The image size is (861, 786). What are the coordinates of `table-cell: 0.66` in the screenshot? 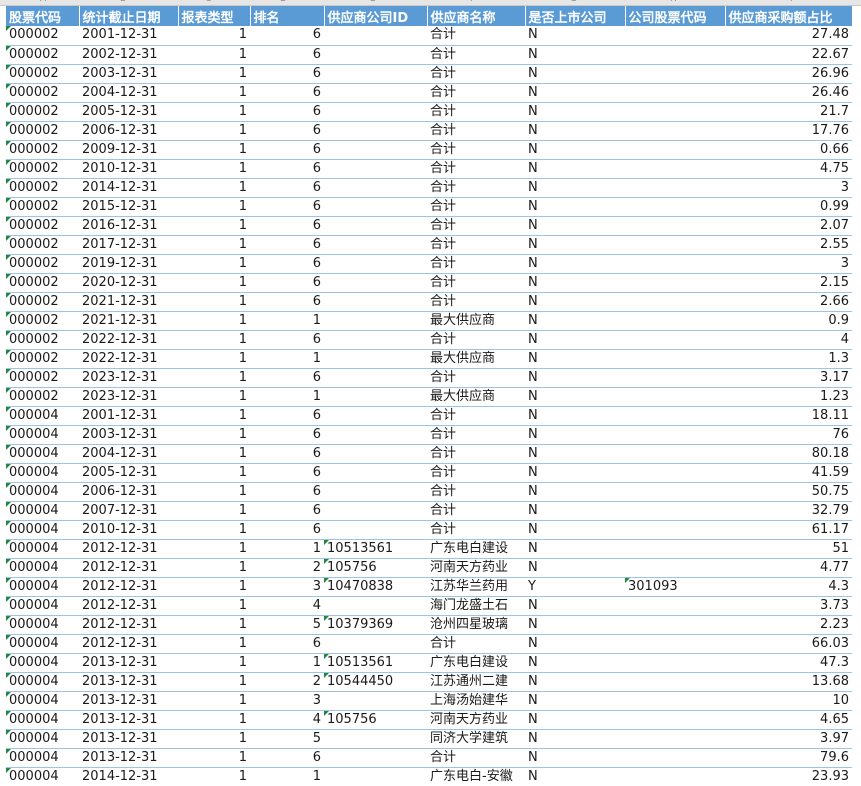 It's located at (788, 150).